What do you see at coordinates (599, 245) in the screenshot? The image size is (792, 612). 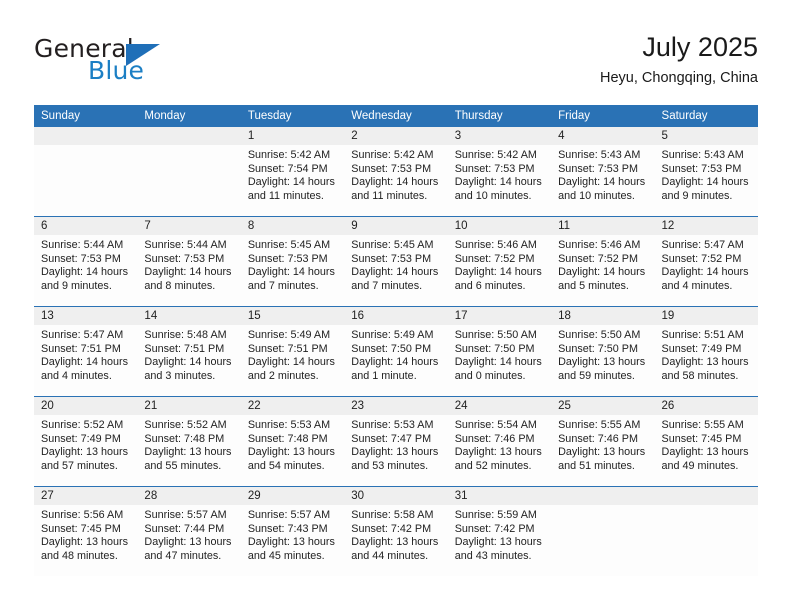 I see `day-detail-sunrise: Sunrise: 5:46 AM` at bounding box center [599, 245].